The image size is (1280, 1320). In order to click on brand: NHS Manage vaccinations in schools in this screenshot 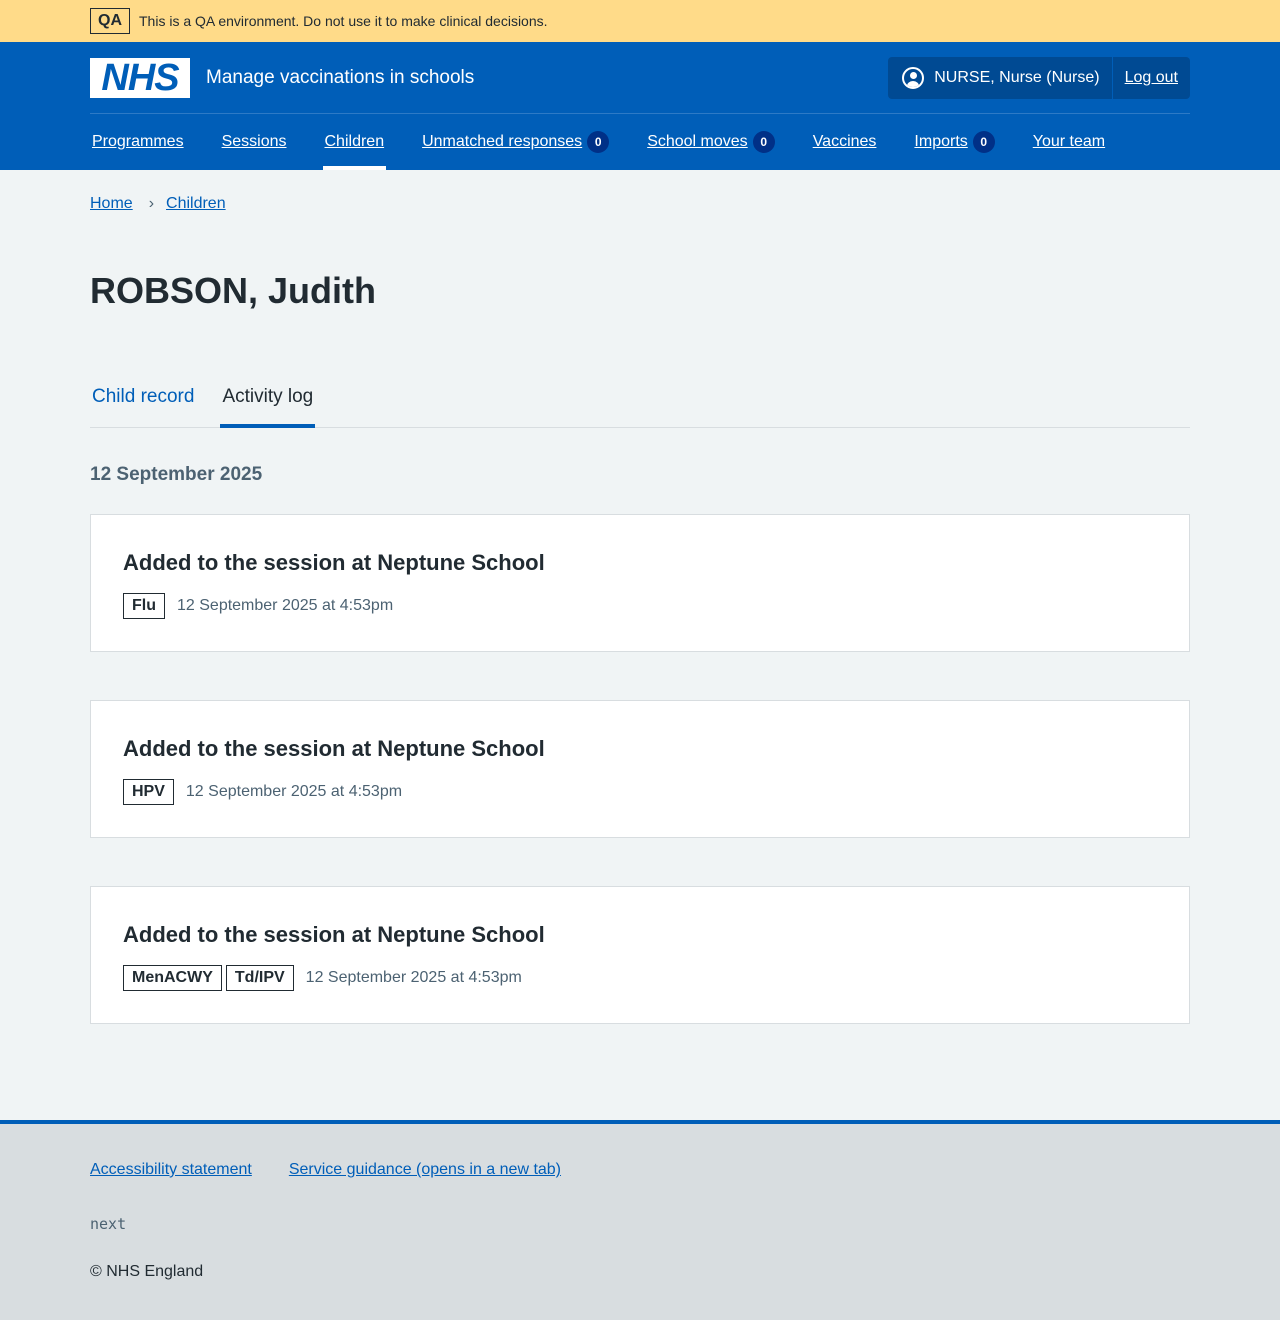, I will do `click(282, 77)`.